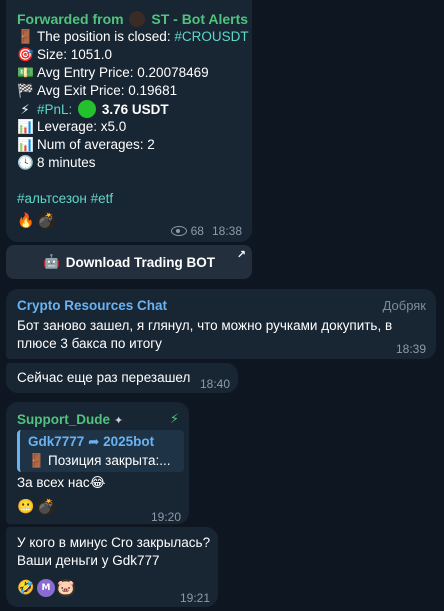 This screenshot has width=444, height=611. I want to click on message-line: 🏁 Avg Exit Price: 0.19681, so click(97, 91).